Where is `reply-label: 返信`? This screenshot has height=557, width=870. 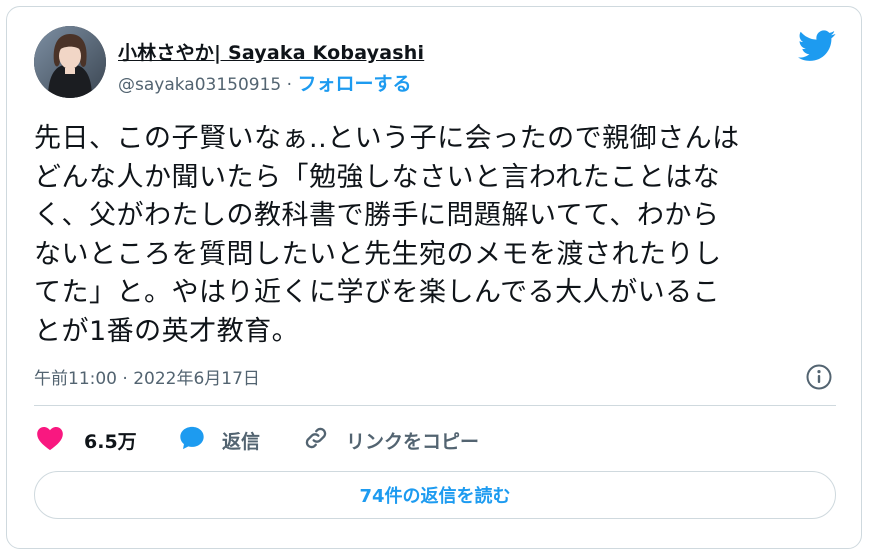
reply-label: 返信 is located at coordinates (241, 441).